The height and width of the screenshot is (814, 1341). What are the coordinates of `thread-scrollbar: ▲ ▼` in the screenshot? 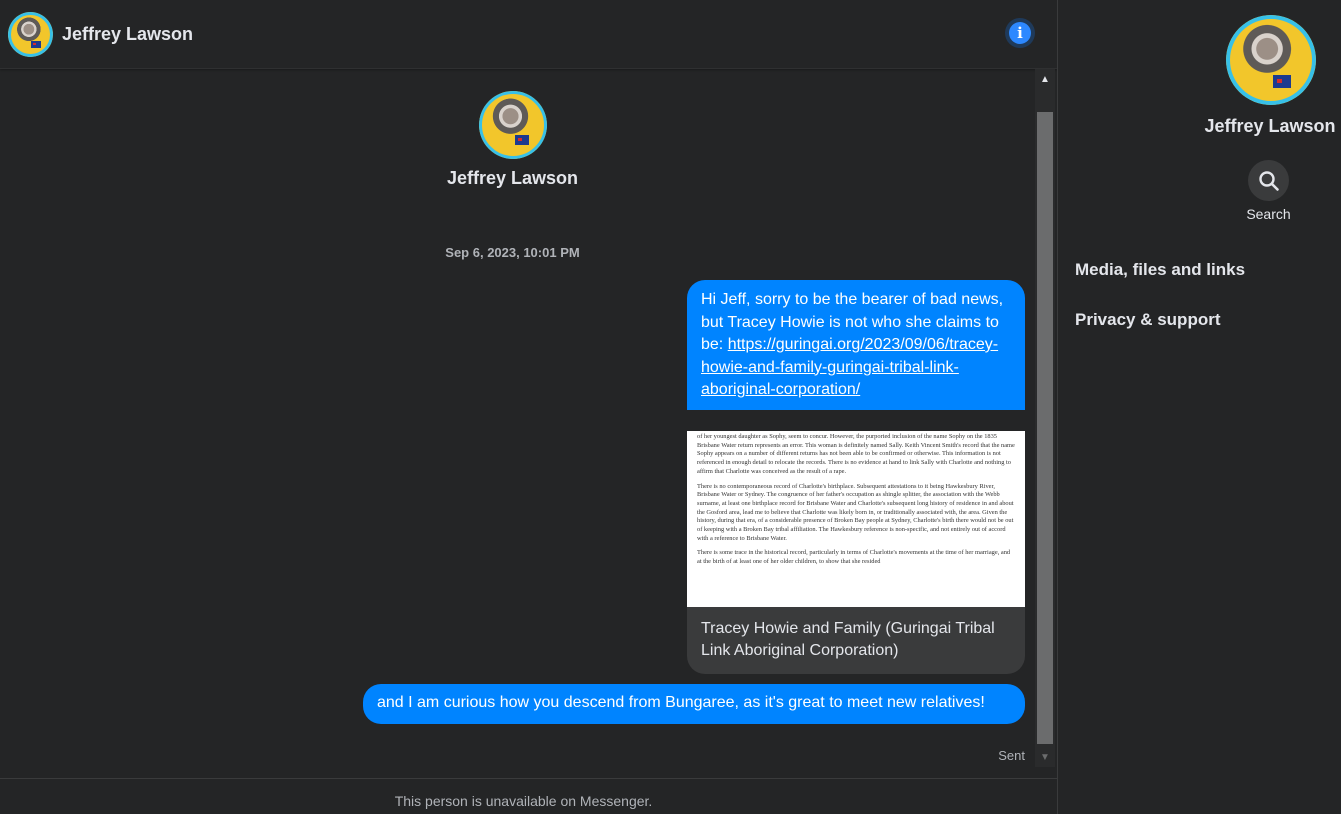 It's located at (1045, 418).